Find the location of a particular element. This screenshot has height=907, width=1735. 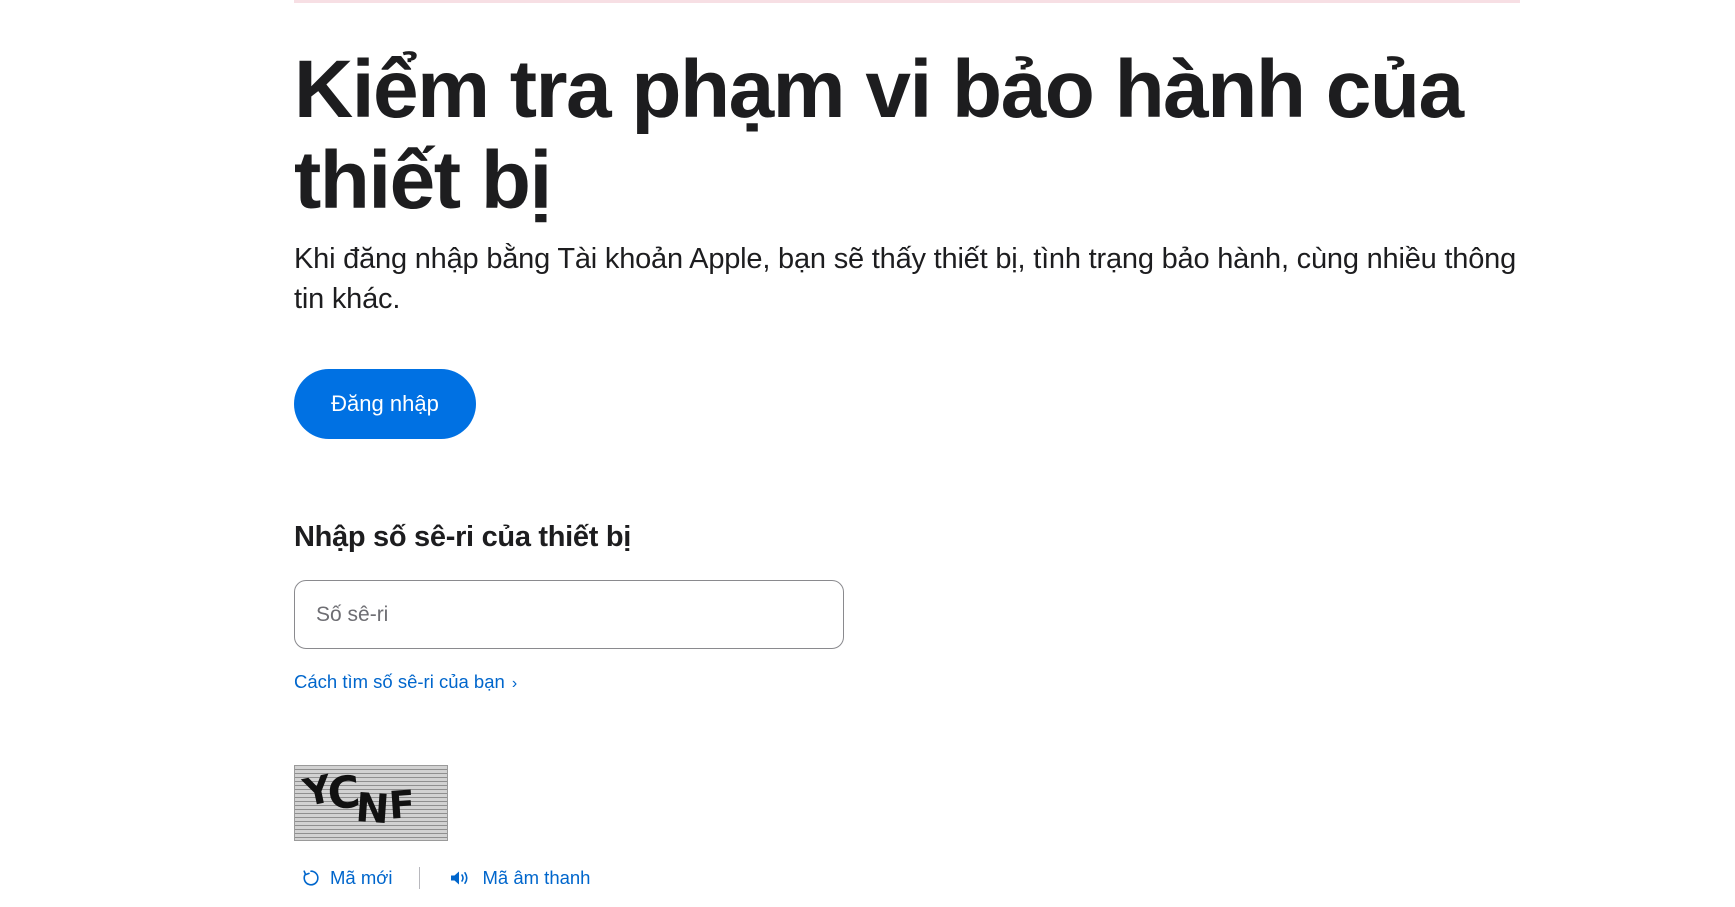

find-serial-link-label: Cách tìm số sê-ri của bạn is located at coordinates (399, 681).